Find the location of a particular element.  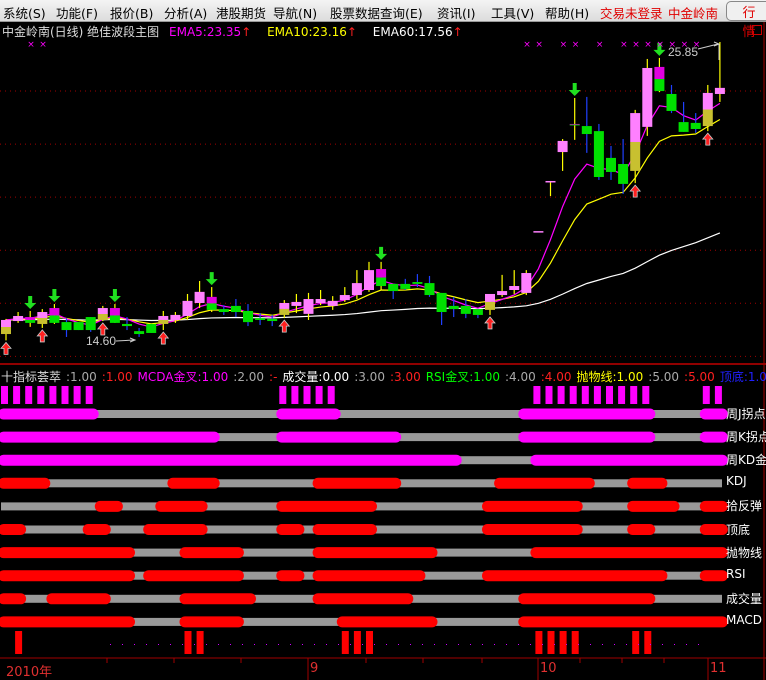

indicator-row-label: KDJ is located at coordinates (736, 481).